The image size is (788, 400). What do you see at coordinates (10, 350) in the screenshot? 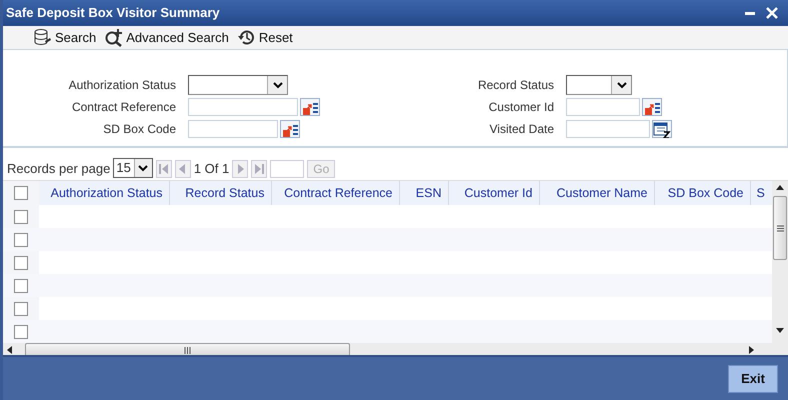
I see `scroll-left-icon` at bounding box center [10, 350].